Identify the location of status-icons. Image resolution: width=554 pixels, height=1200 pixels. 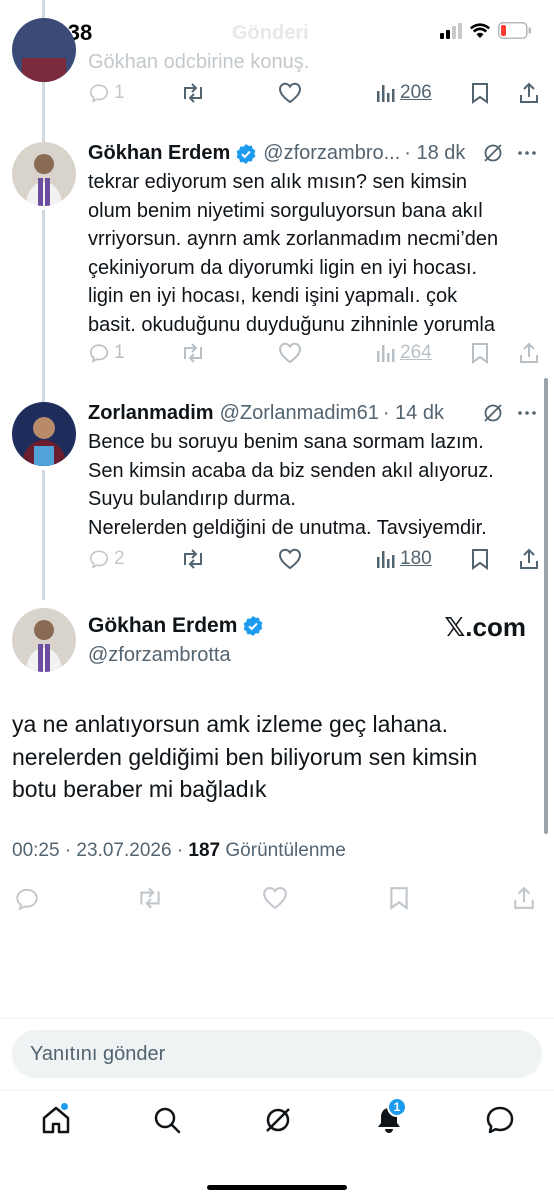
(486, 30).